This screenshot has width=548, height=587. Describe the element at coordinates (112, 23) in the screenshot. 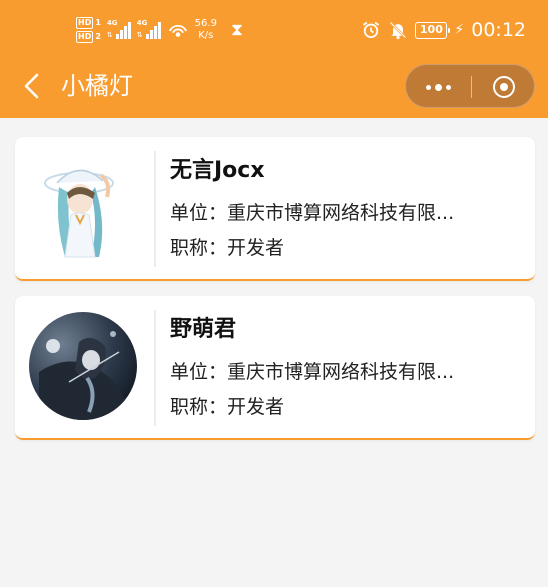

I see `network-1-type: 4G` at that location.